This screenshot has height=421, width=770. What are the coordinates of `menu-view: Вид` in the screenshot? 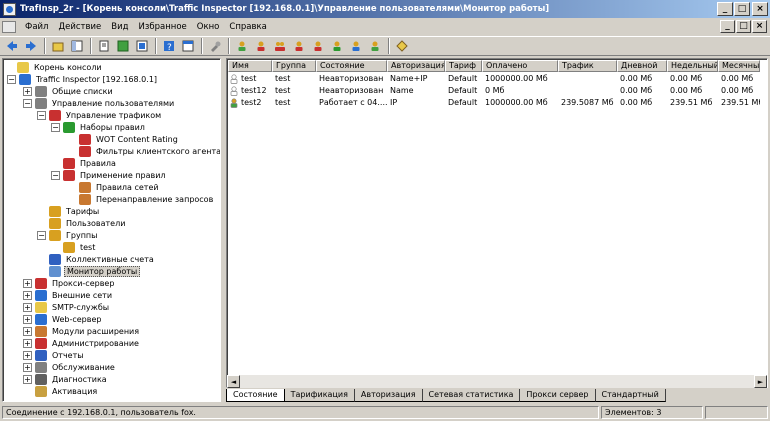 It's located at (119, 27).